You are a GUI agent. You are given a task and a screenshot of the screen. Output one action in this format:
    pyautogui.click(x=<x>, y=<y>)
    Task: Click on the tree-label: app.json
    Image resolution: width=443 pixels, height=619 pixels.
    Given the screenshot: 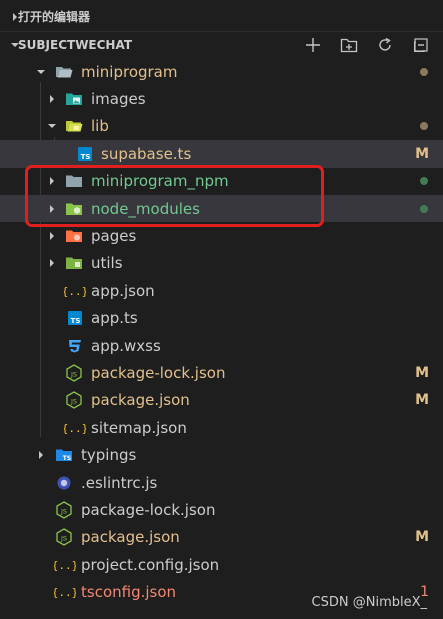 What is the action you would take?
    pyautogui.click(x=123, y=290)
    